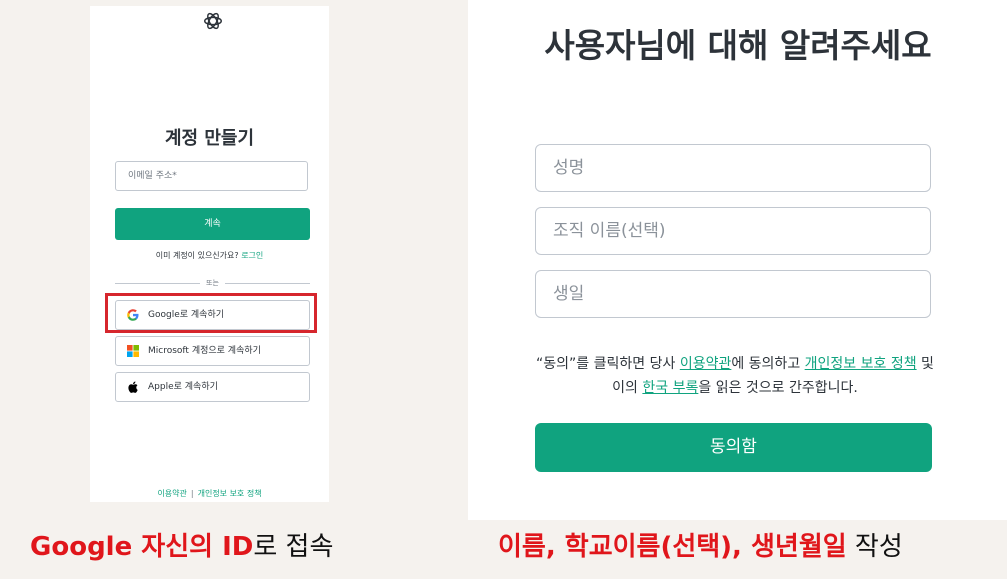 The width and height of the screenshot is (1007, 579). I want to click on caption-text: 로 접속, so click(293, 547).